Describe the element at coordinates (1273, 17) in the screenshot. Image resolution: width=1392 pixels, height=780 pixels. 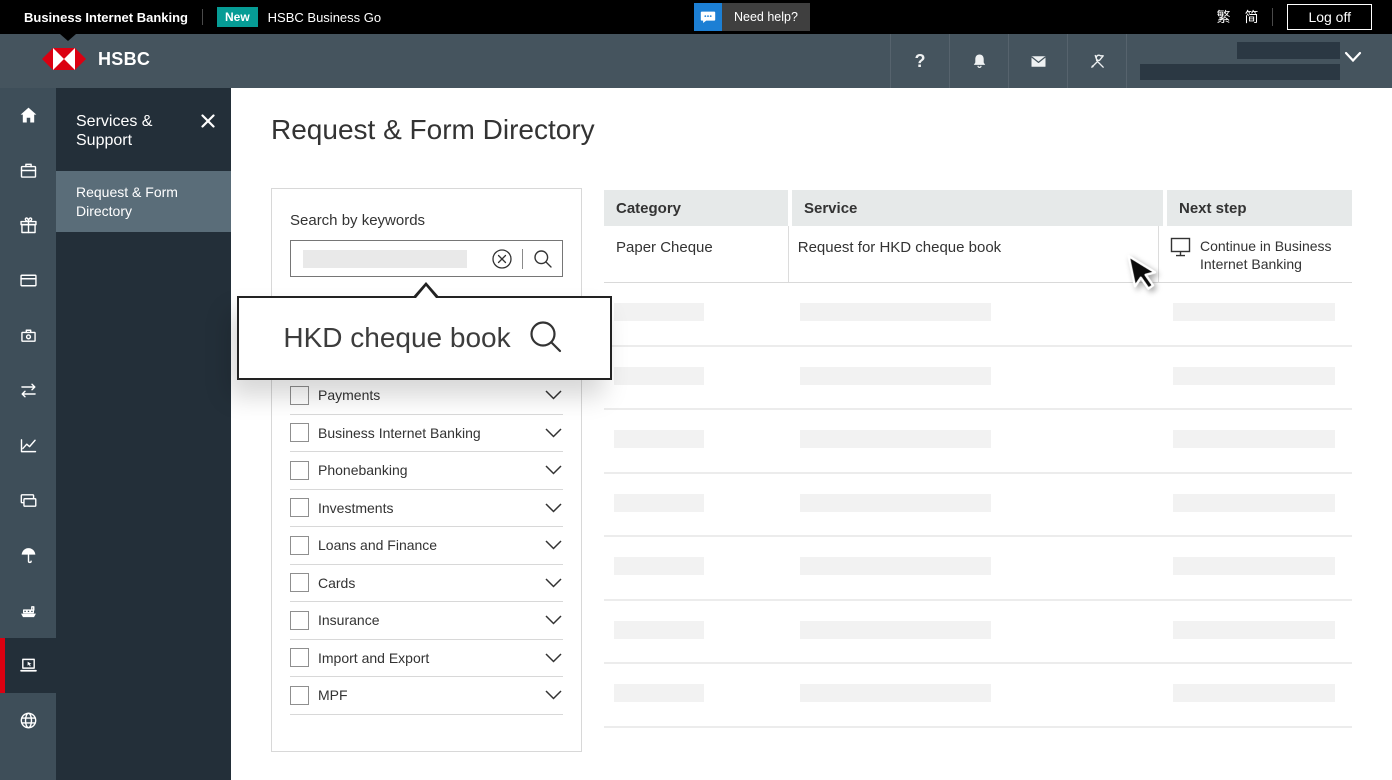
I see `topbar-divider` at that location.